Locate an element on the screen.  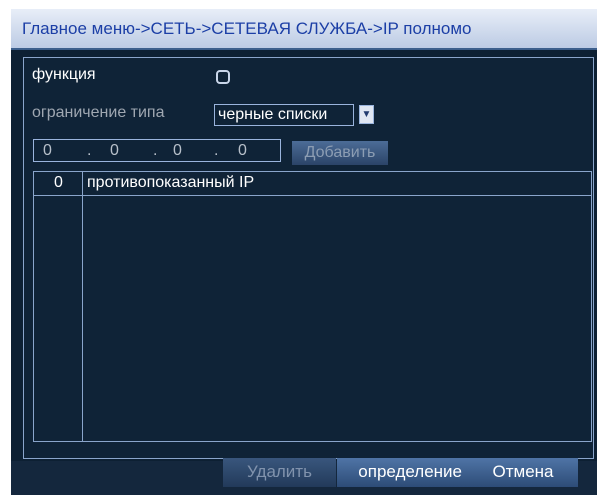
function-label: функция is located at coordinates (64, 74).